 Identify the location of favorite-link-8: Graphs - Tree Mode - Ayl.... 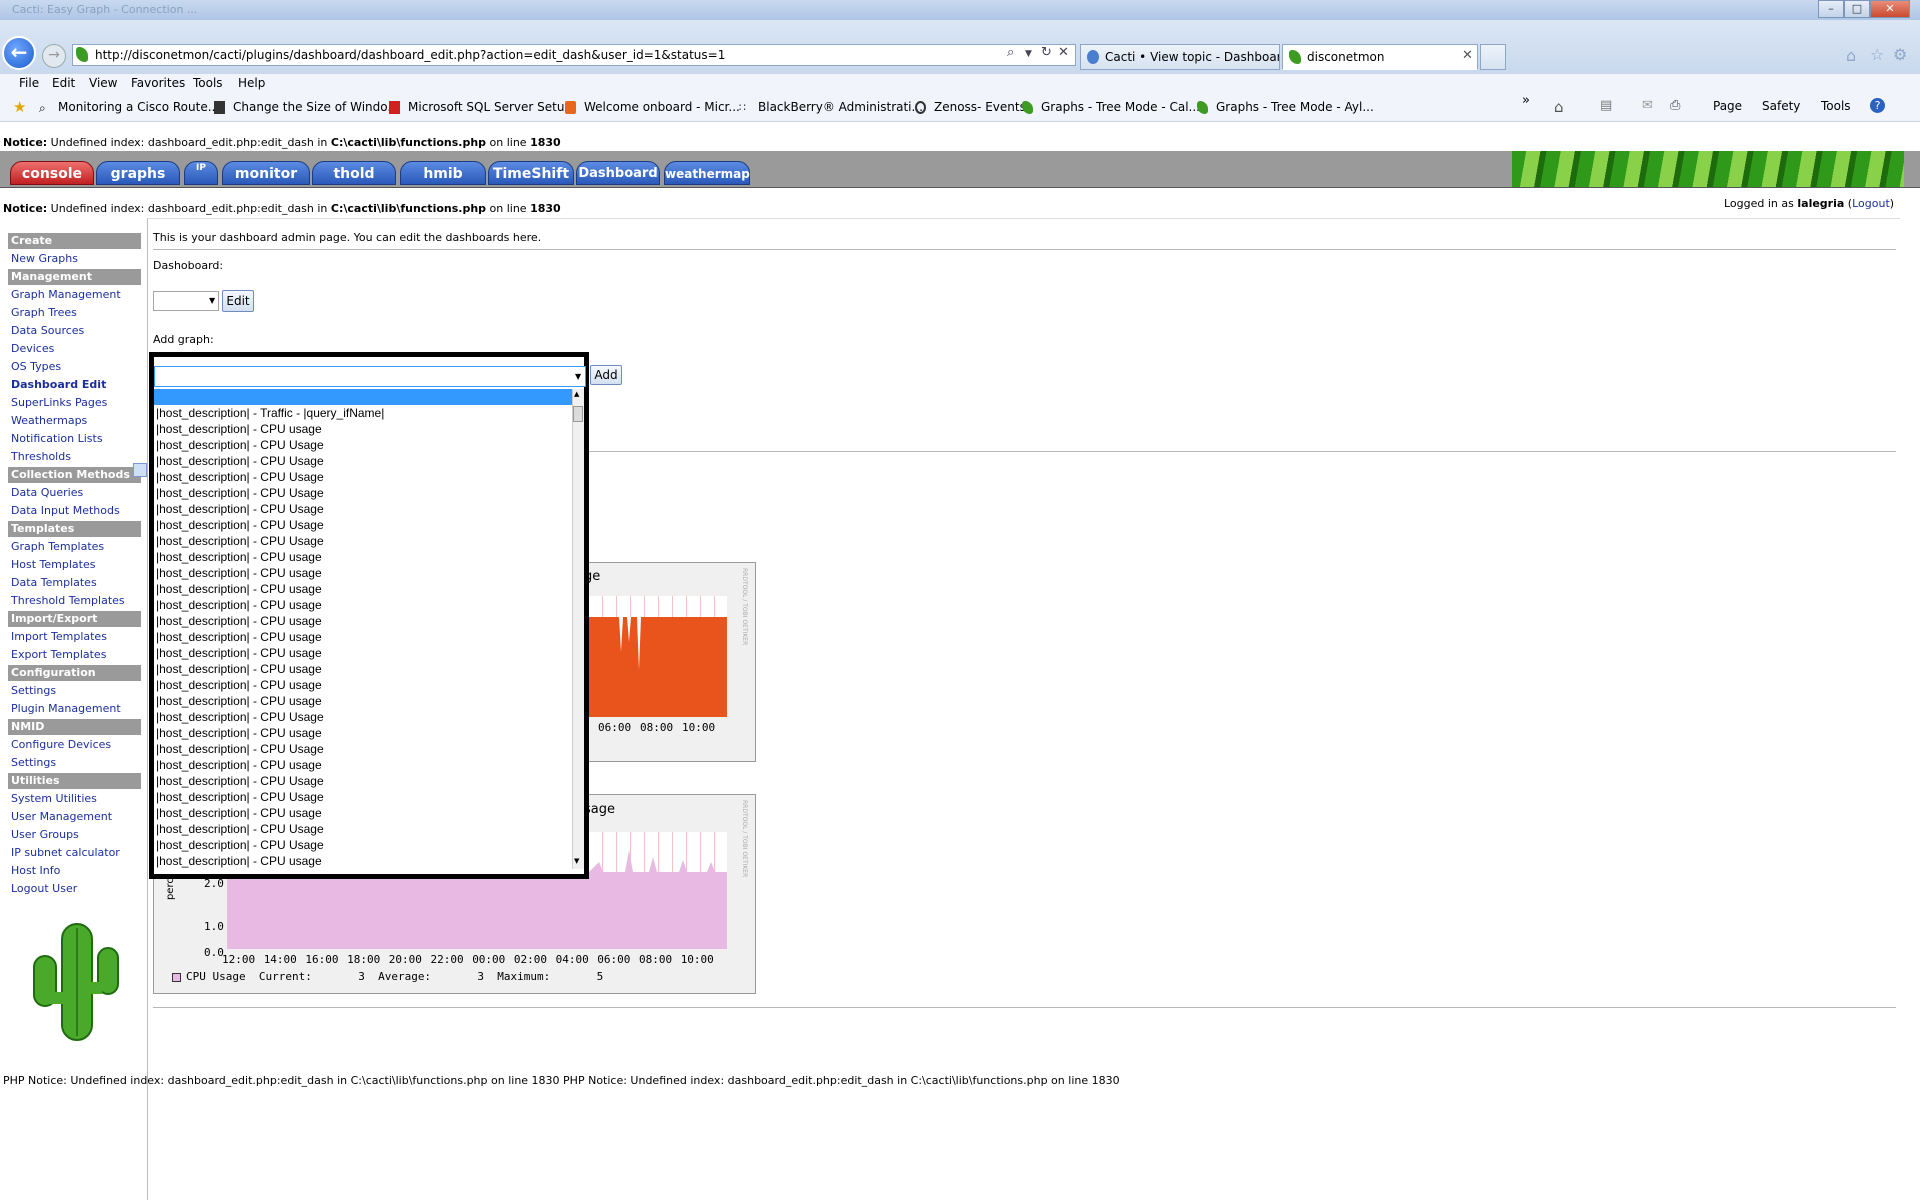
(1295, 107).